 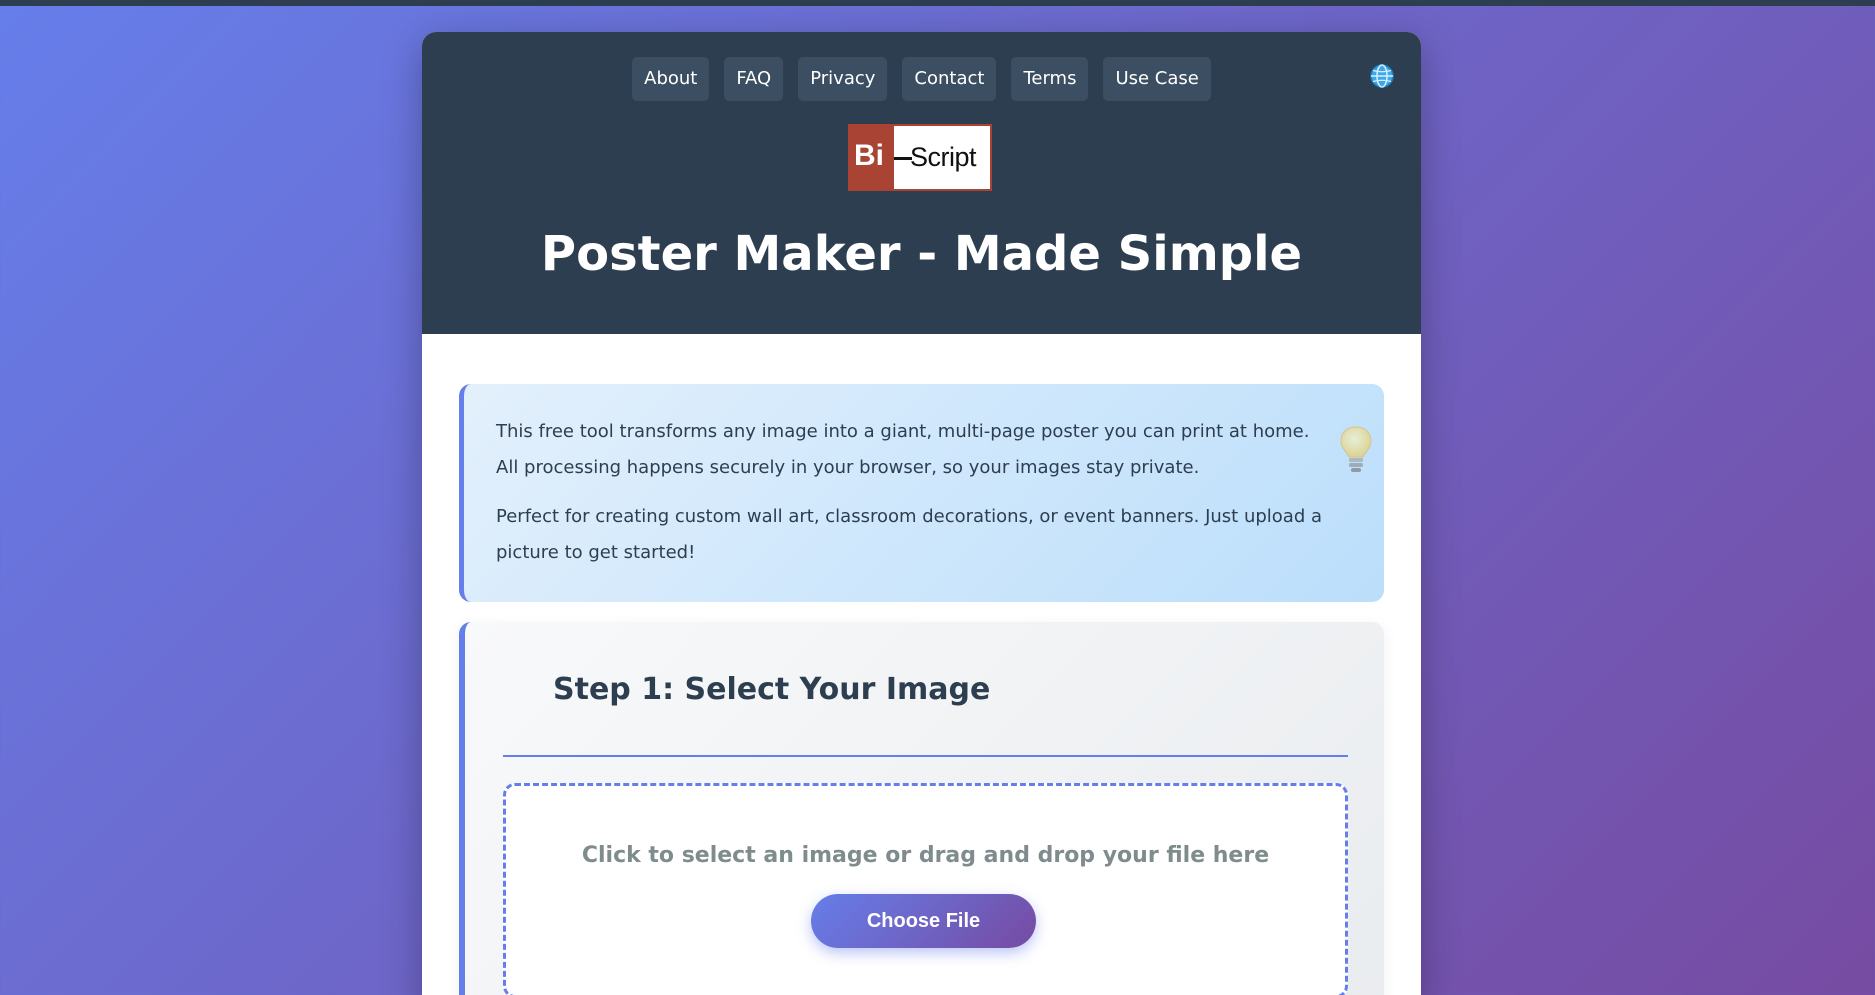 What do you see at coordinates (925, 756) in the screenshot?
I see `step-title-underline` at bounding box center [925, 756].